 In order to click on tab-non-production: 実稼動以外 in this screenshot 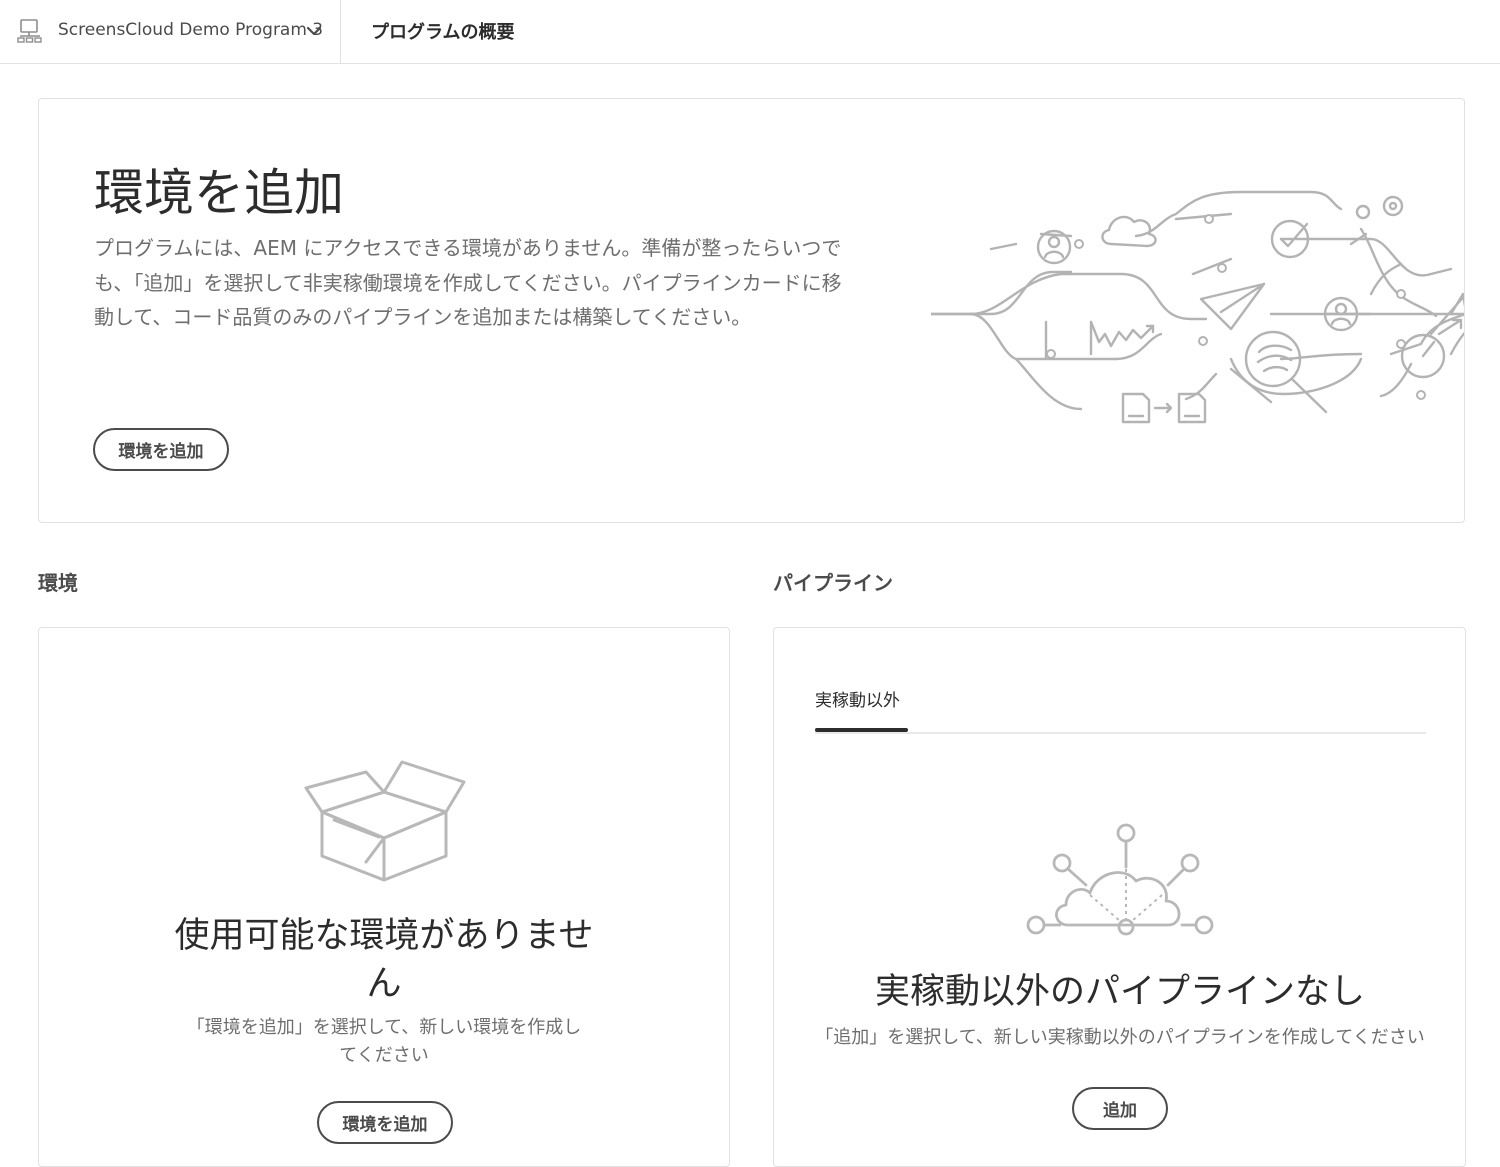, I will do `click(857, 707)`.